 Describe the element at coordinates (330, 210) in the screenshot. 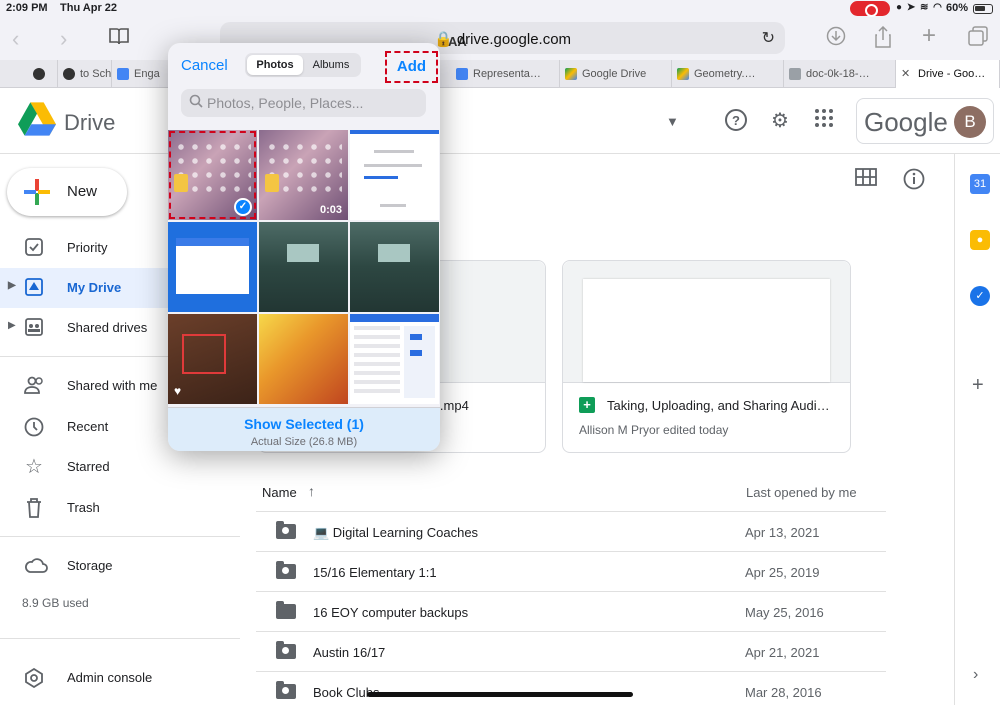

I see `video-duration: 0:03` at that location.